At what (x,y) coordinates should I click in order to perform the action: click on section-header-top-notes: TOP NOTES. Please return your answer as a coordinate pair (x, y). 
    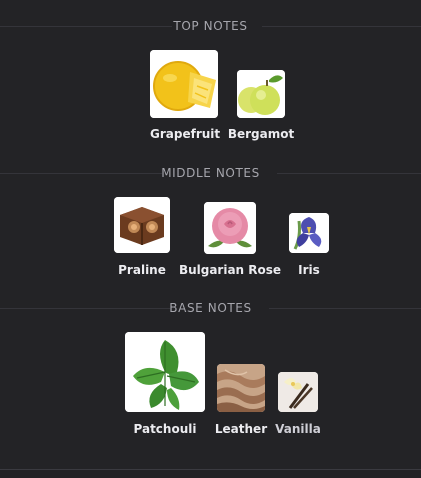
    Looking at the image, I should click on (210, 26).